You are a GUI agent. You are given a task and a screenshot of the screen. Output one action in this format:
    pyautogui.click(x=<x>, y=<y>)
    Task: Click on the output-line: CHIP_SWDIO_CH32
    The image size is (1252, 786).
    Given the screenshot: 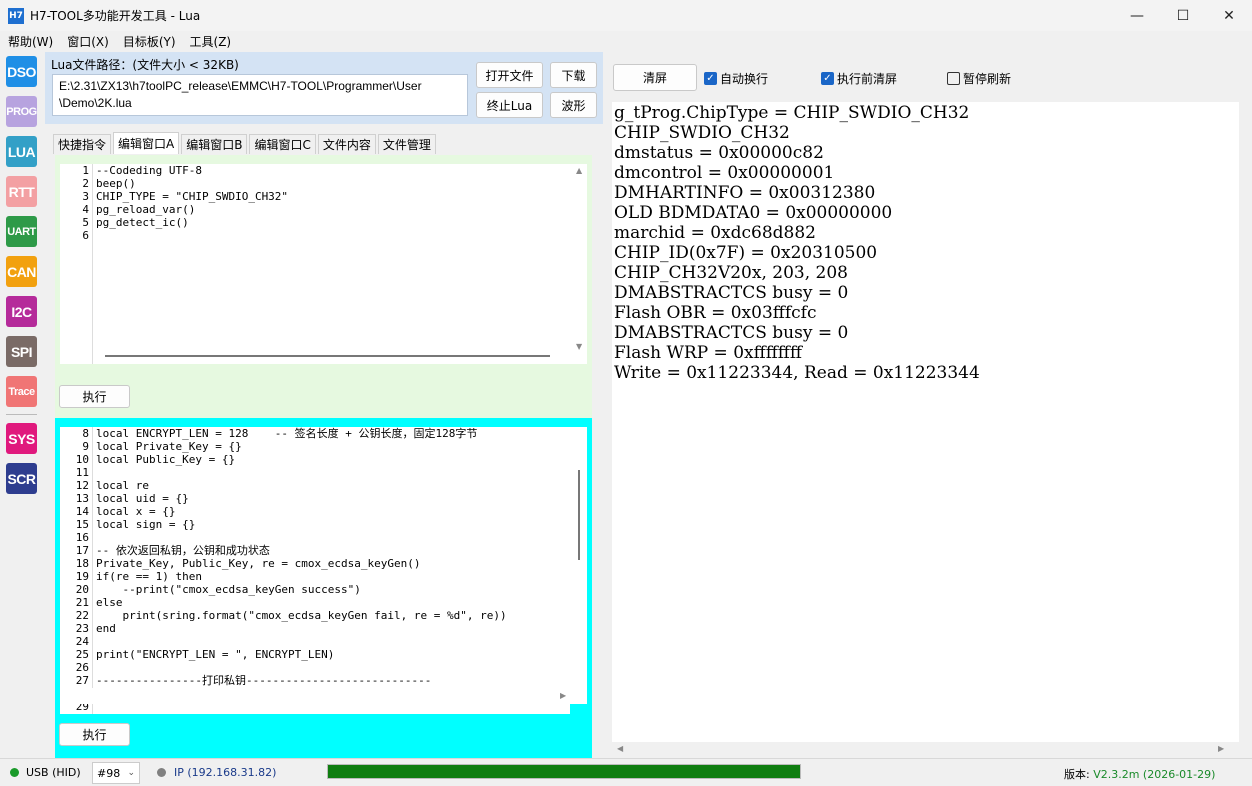 What is the action you would take?
    pyautogui.click(x=702, y=133)
    